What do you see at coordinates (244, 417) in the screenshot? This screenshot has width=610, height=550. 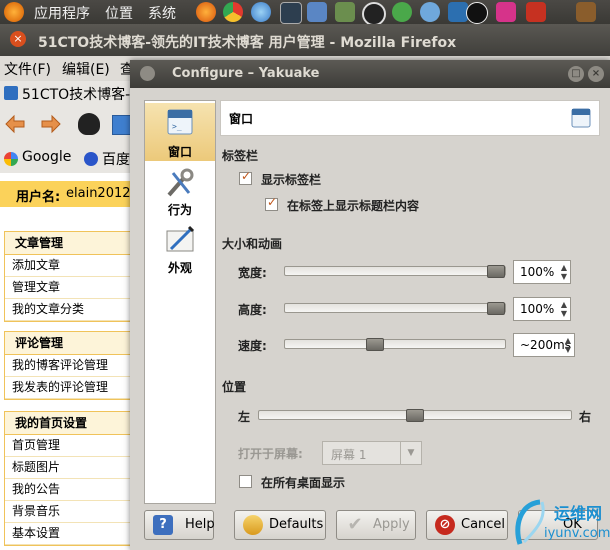 I see `position-left-label: 左` at bounding box center [244, 417].